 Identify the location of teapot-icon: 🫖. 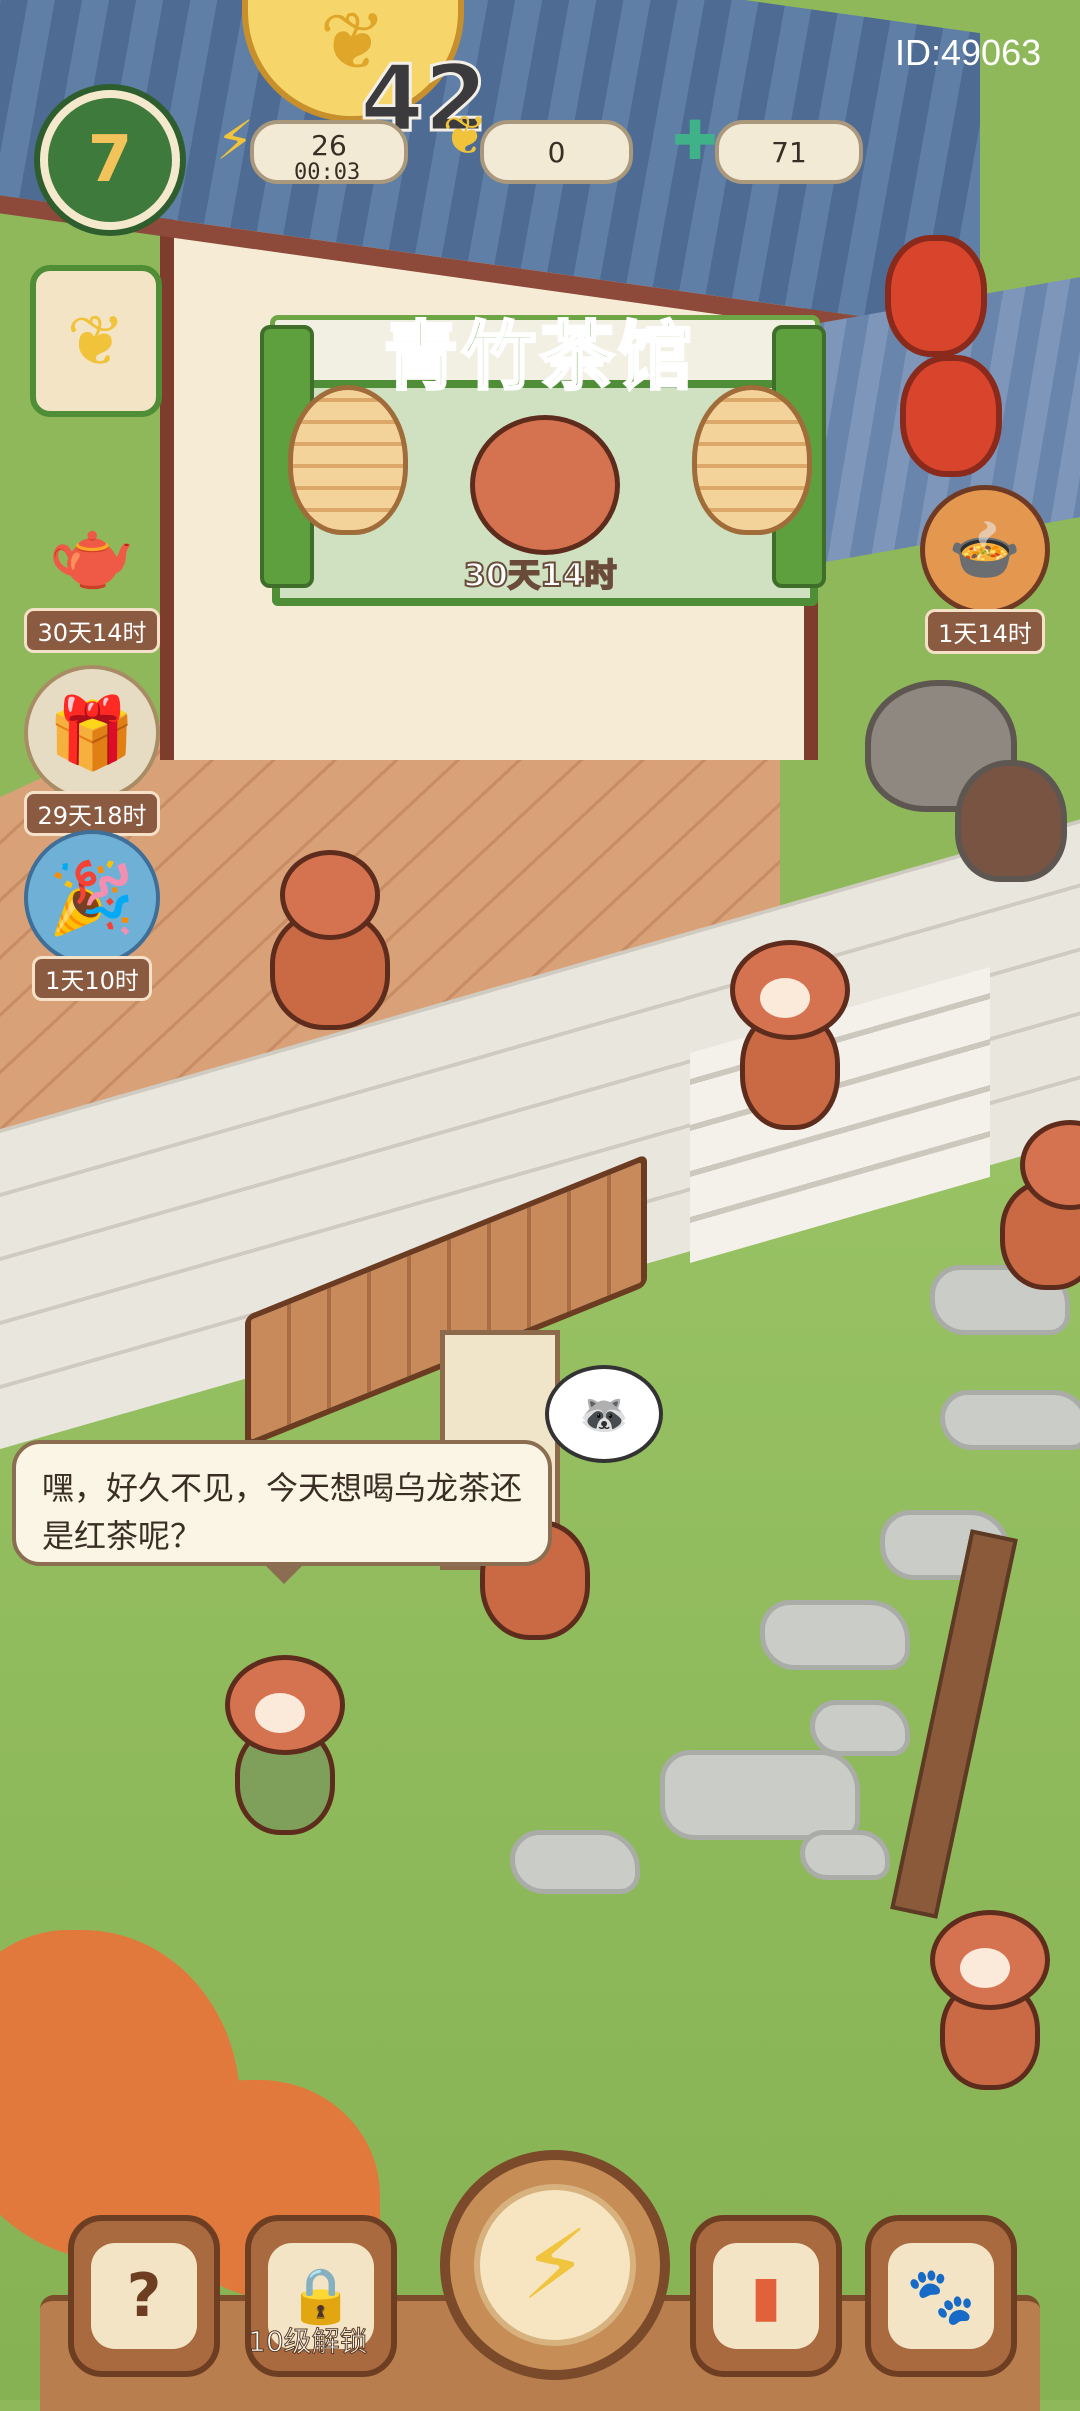
(92, 553).